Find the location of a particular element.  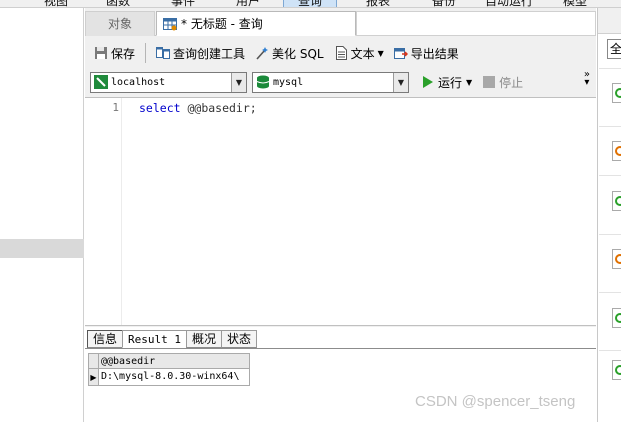

database-value: mysql is located at coordinates (288, 82).